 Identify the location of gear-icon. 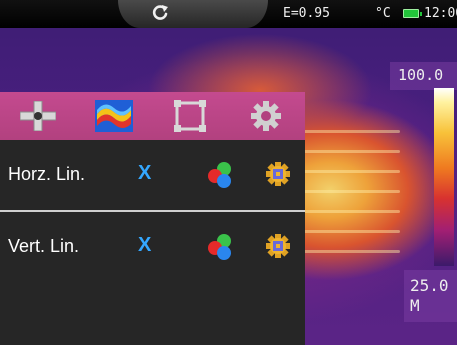
(266, 116).